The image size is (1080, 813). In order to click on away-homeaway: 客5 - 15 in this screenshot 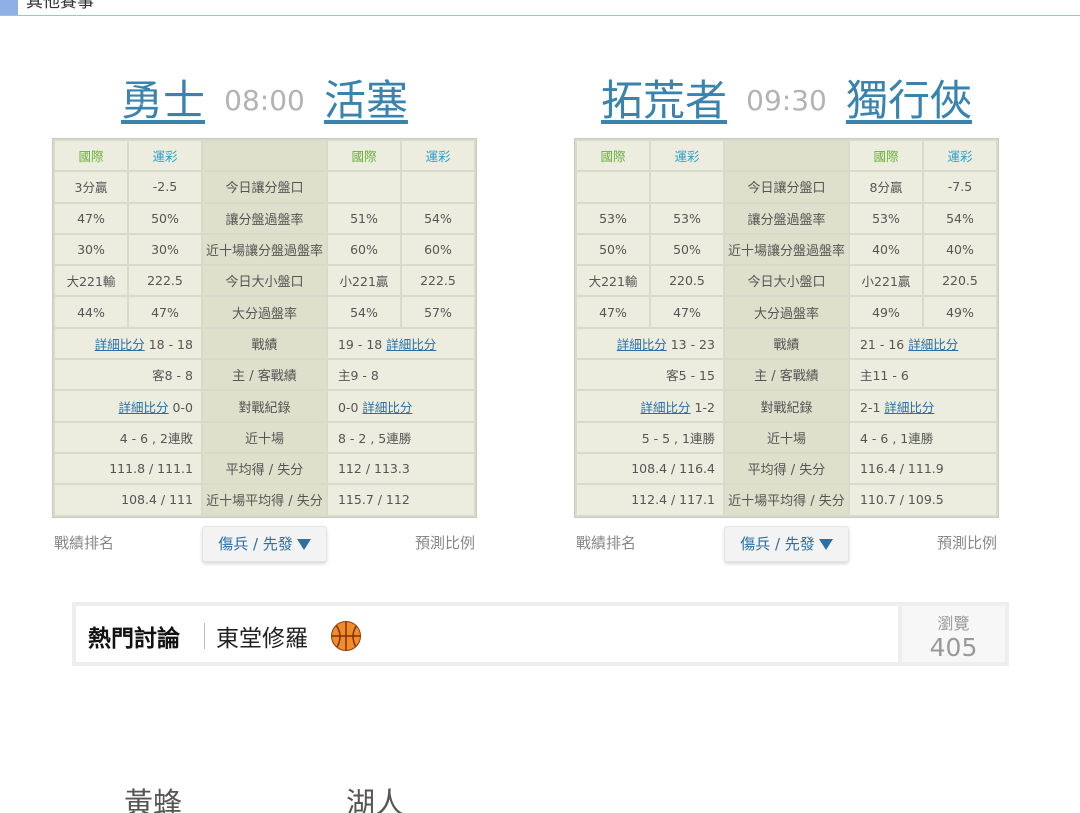, I will do `click(650, 375)`.